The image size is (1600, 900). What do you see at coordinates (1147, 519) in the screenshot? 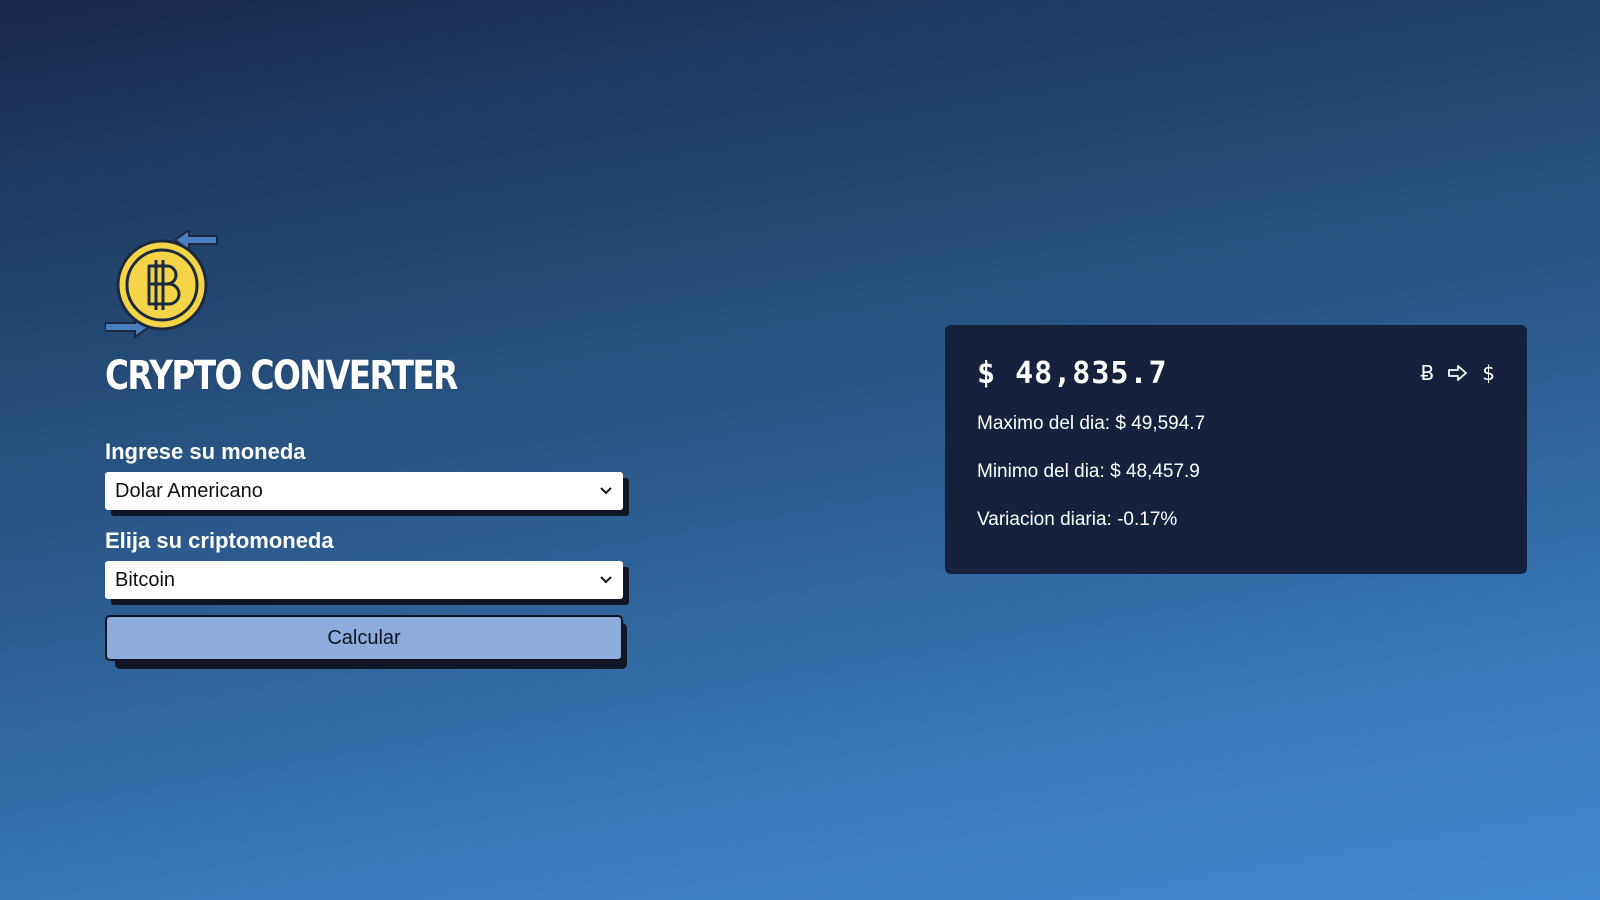
I see `daily-change-value: -0.17%` at bounding box center [1147, 519].